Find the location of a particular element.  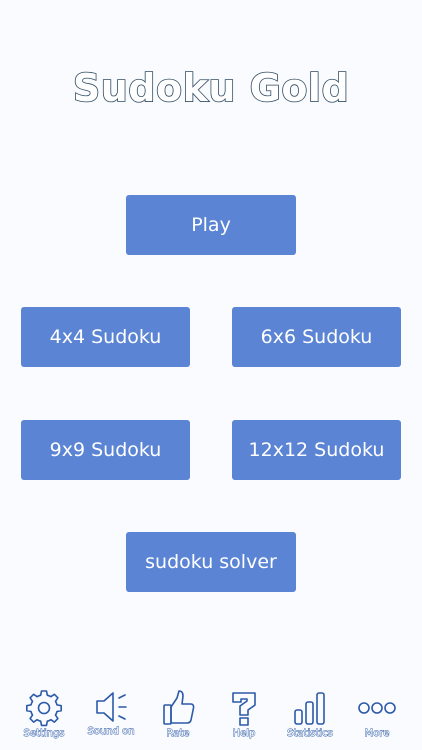

sudoku-9x9-button: 9x9 Sudoku is located at coordinates (105, 450).